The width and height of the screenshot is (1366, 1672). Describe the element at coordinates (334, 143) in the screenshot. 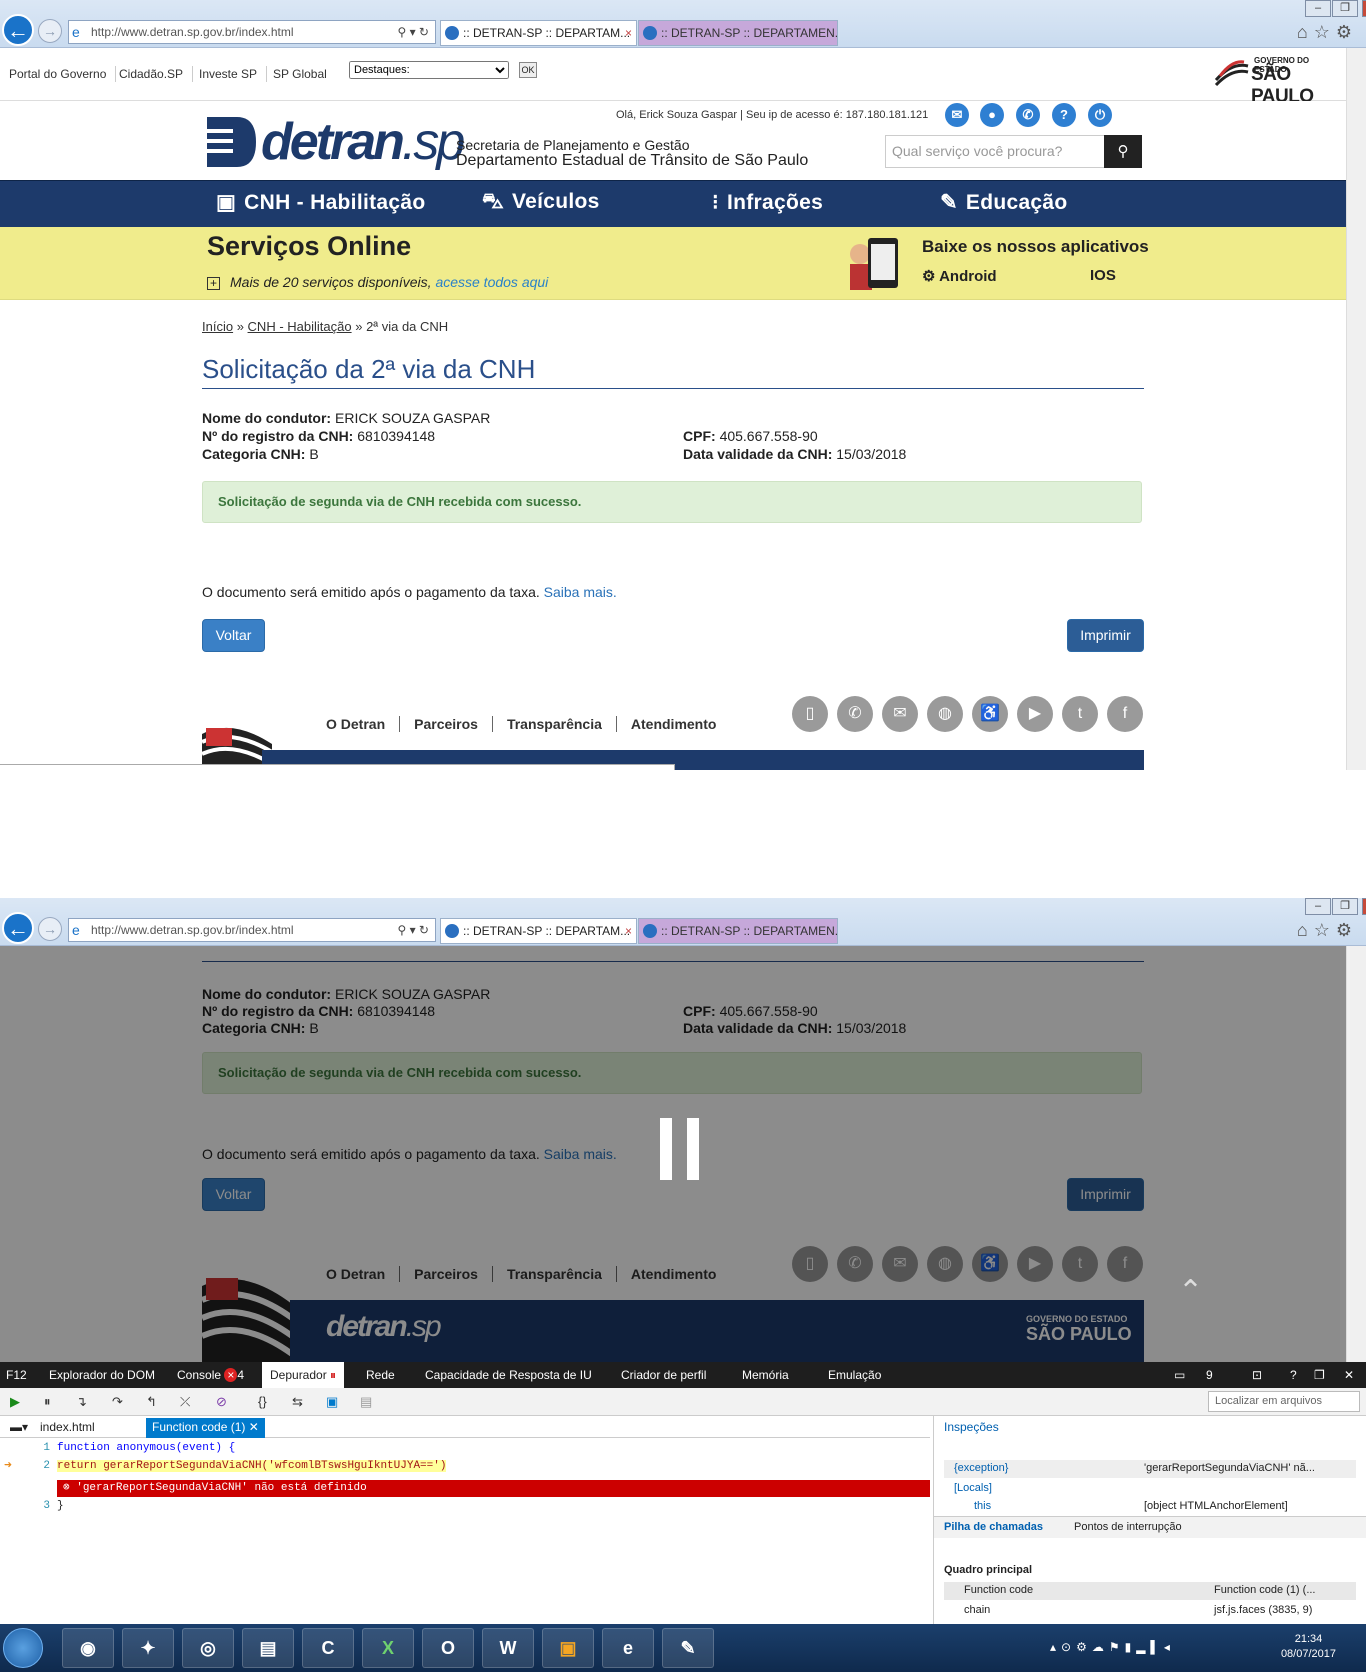

I see `detran-logo: detran.sp` at that location.